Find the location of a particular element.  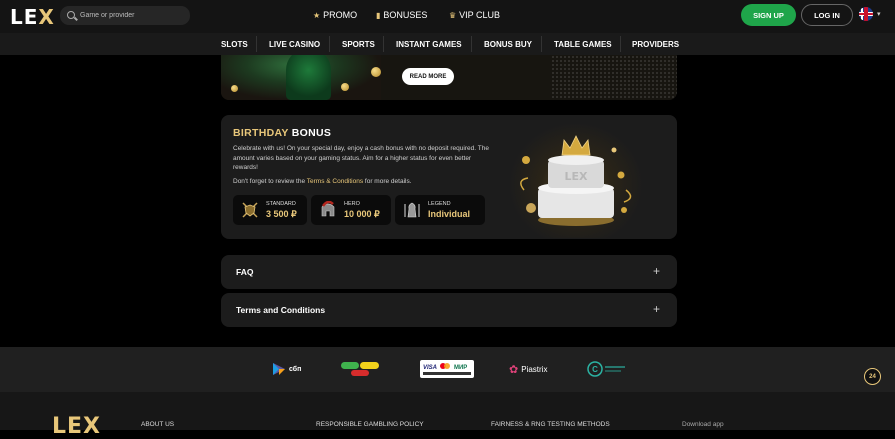

signup-button: SIGN UP is located at coordinates (768, 15).